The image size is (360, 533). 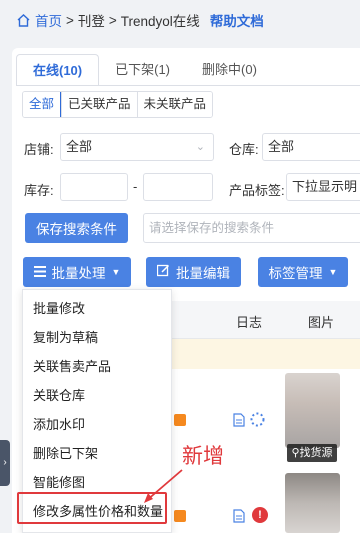 I want to click on product-tag-label: 产品标签:, so click(x=257, y=190).